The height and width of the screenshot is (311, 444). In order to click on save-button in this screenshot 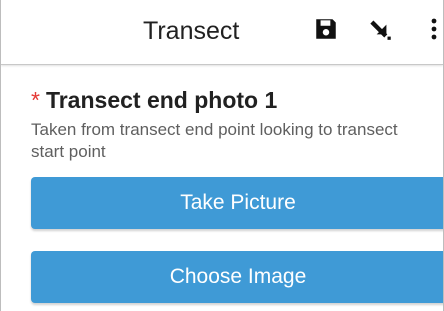, I will do `click(326, 31)`.